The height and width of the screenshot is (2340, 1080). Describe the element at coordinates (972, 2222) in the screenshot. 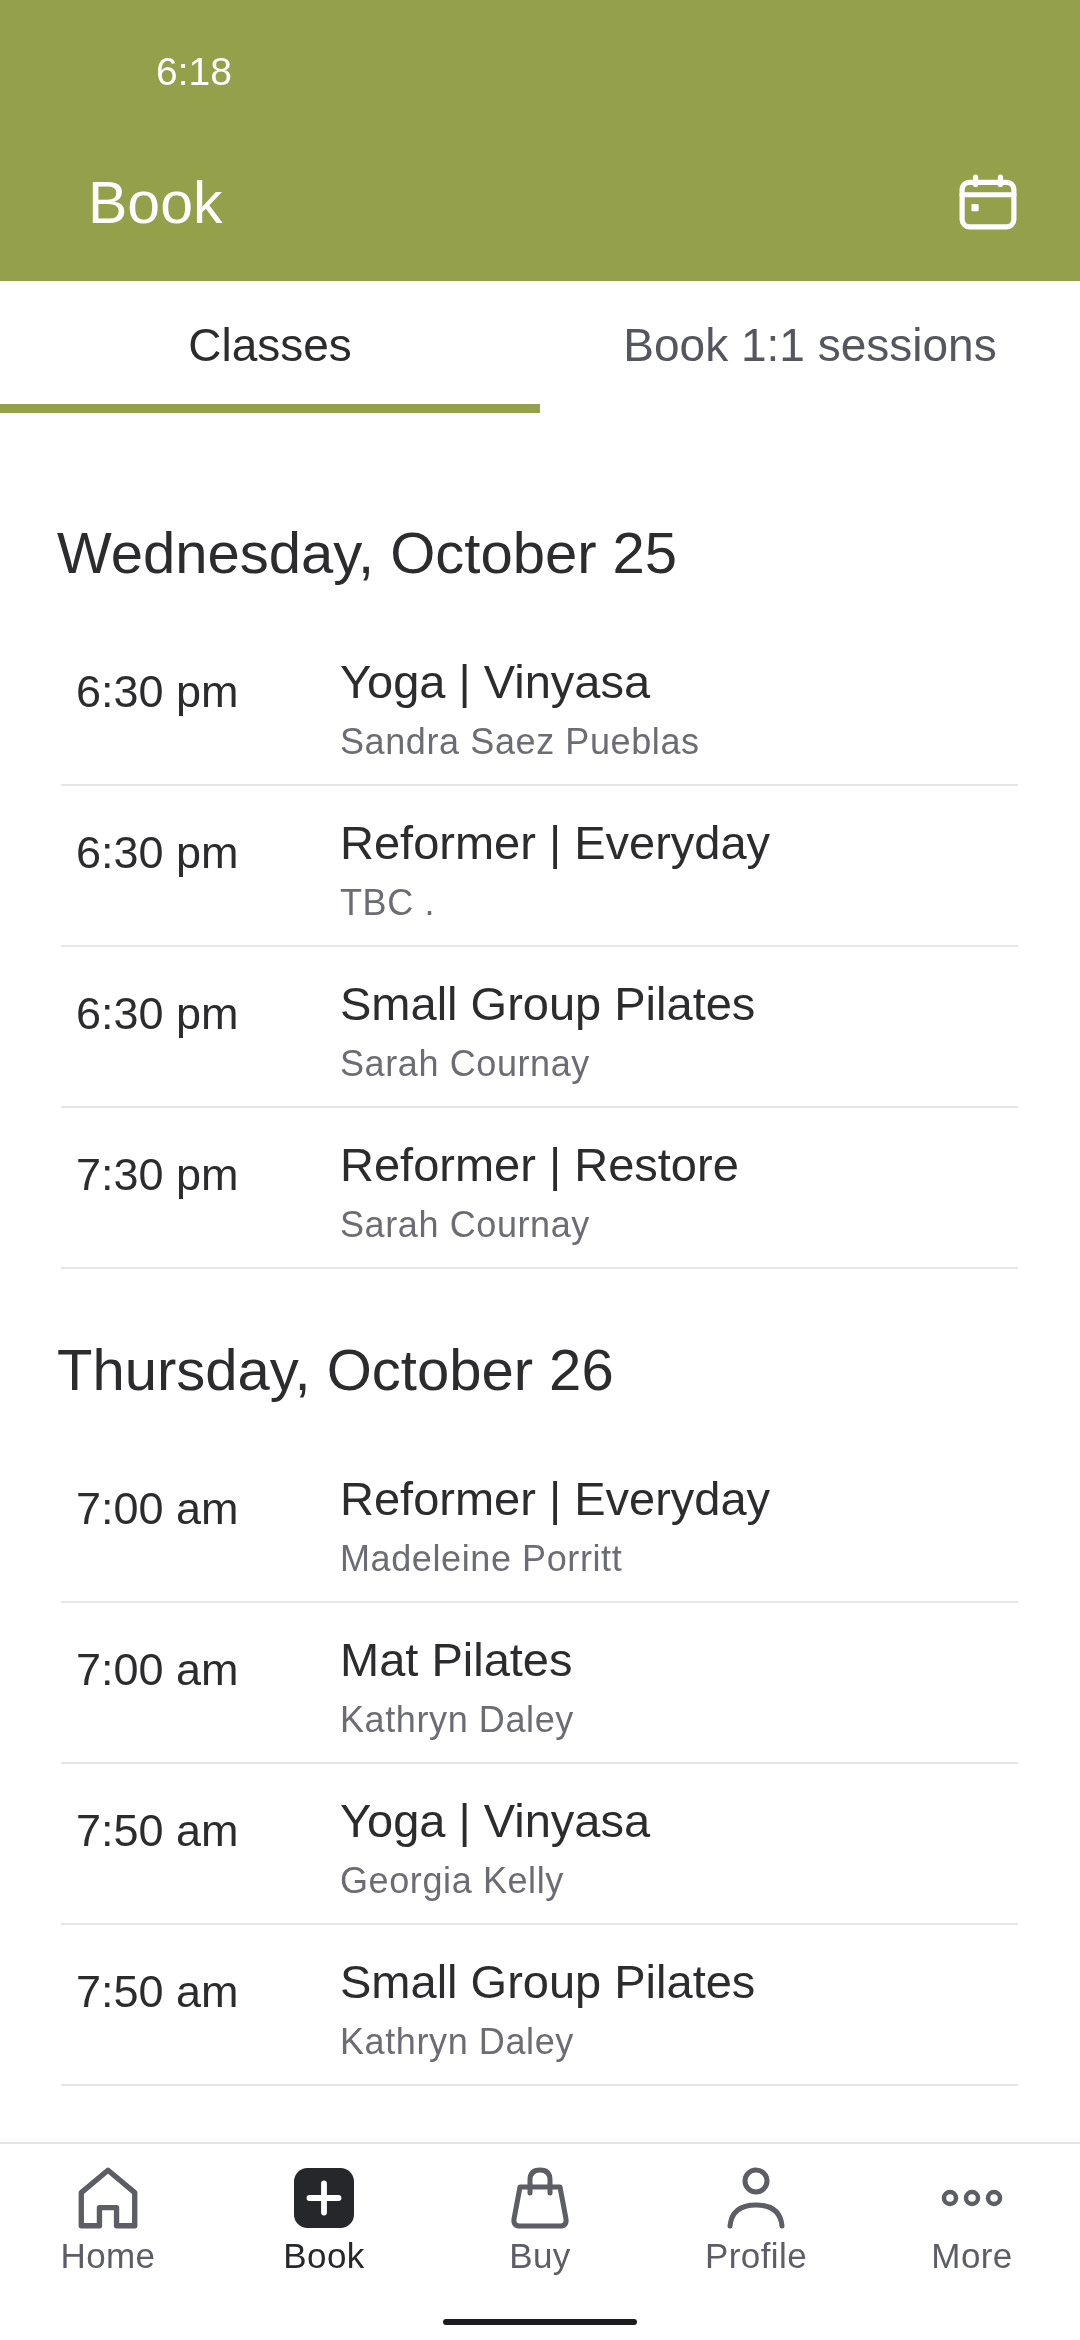

I see `nav-item: More` at that location.